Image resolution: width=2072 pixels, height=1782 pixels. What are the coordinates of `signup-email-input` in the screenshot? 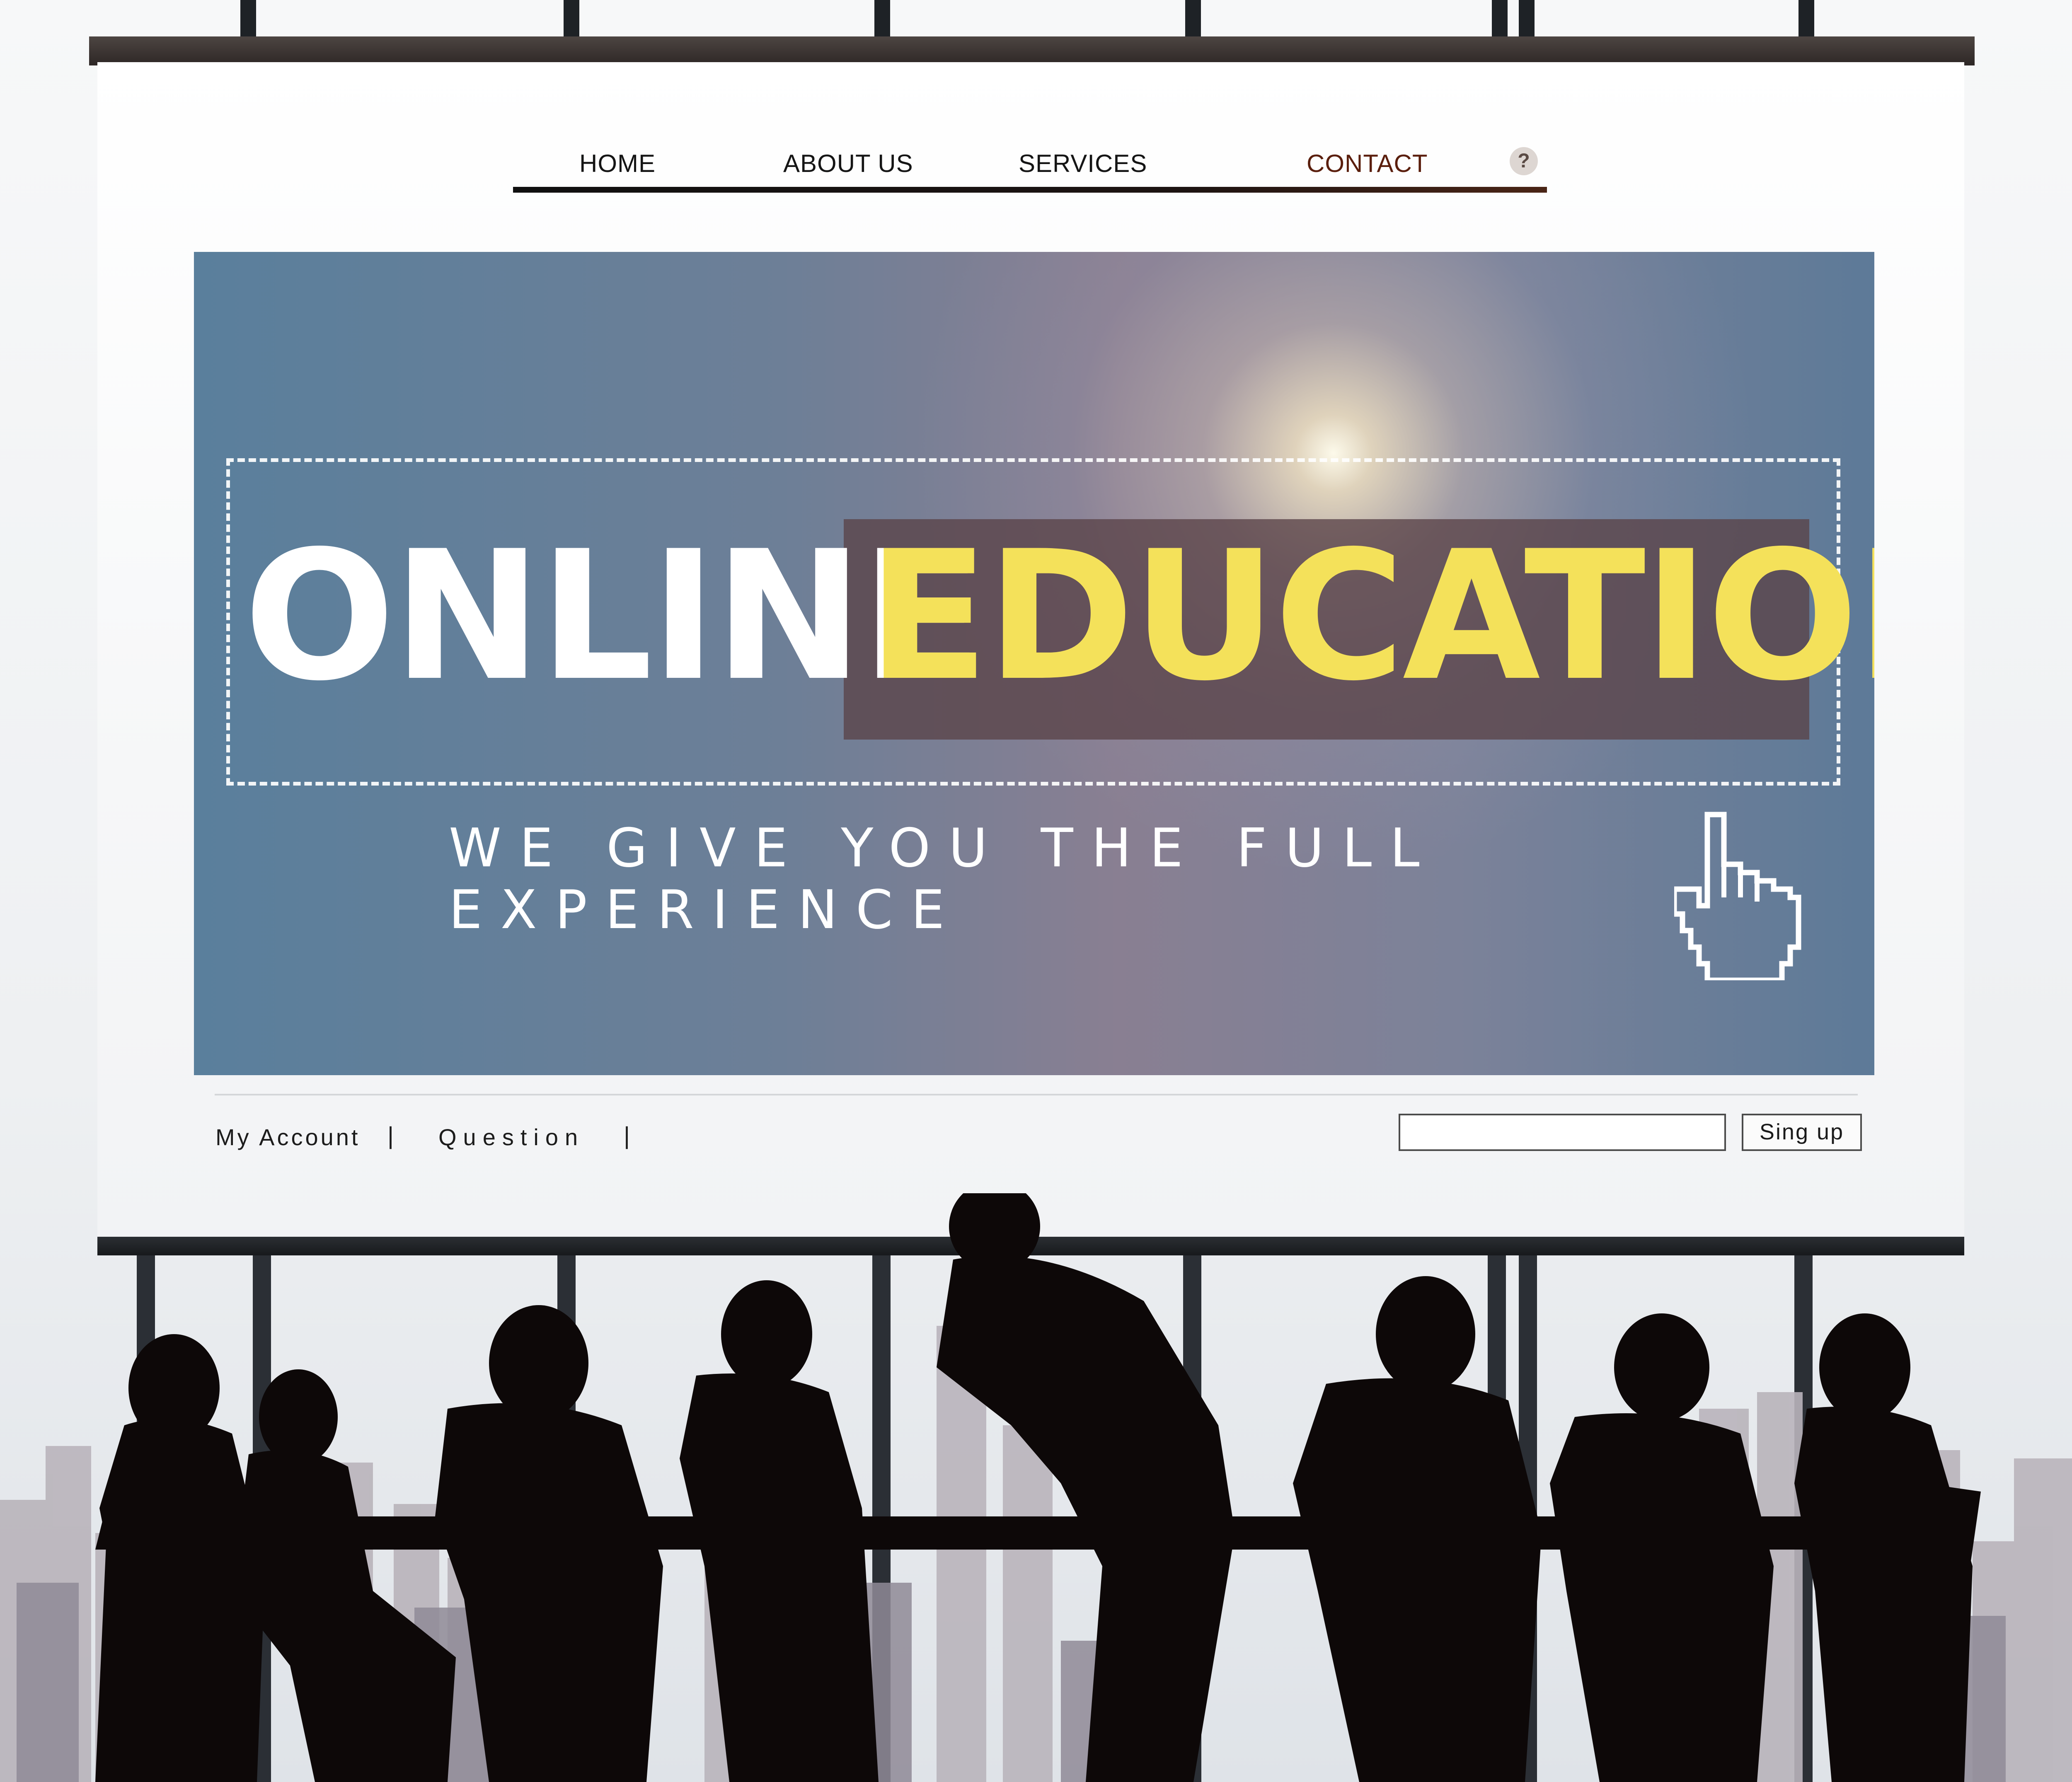 It's located at (1562, 1132).